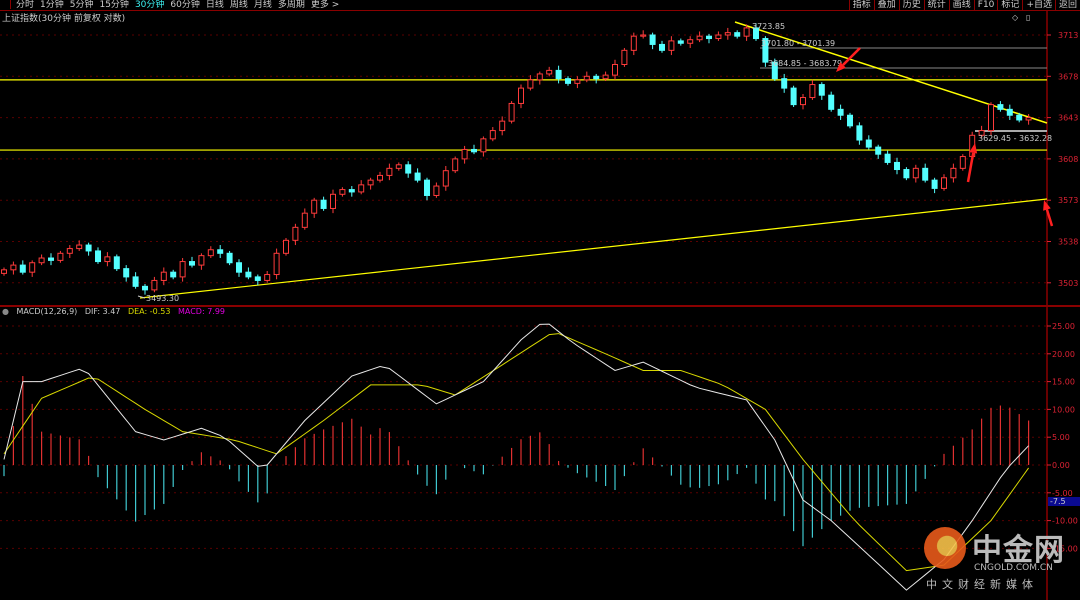 Image resolution: width=1080 pixels, height=600 pixels. Describe the element at coordinates (1068, 283) in the screenshot. I see `price-tick-label: 3503` at that location.